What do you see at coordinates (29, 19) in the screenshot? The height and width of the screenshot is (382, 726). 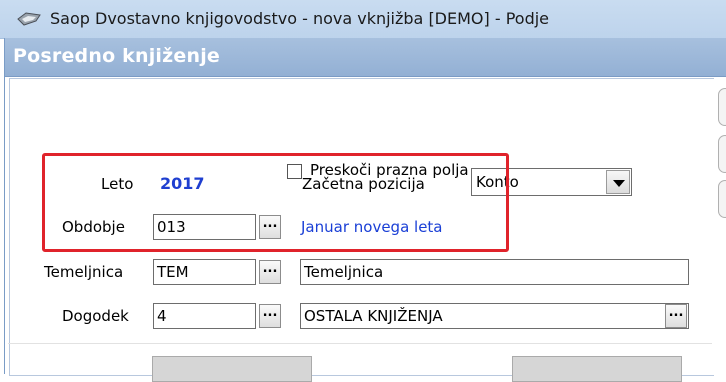 I see `saop-app-icon` at bounding box center [29, 19].